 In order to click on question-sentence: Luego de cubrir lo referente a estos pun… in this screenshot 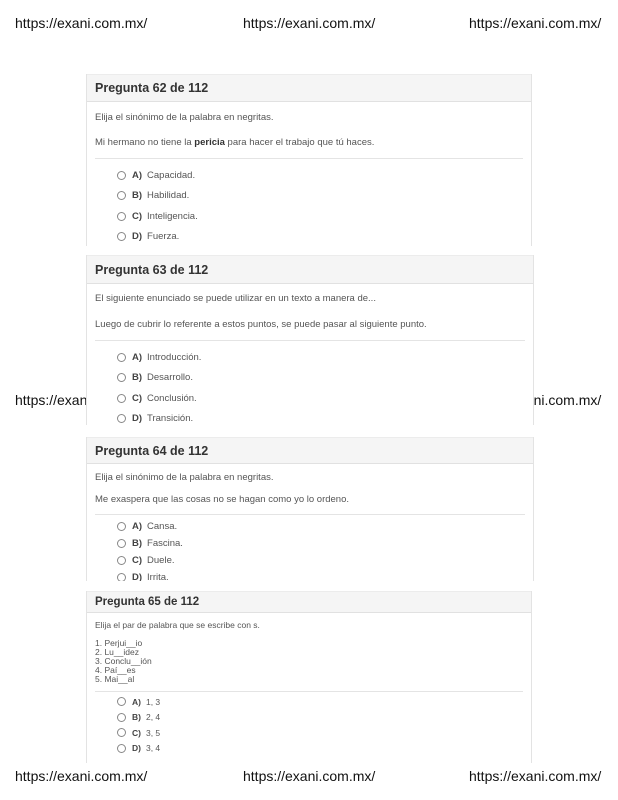, I will do `click(261, 324)`.